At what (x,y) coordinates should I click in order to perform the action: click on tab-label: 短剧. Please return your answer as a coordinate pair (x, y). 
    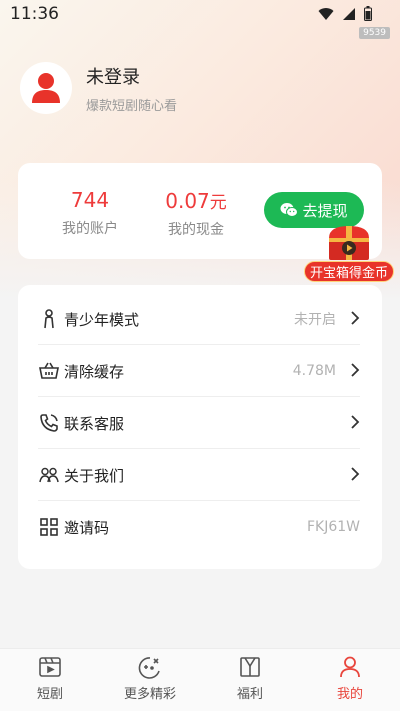
    Looking at the image, I should click on (49, 694).